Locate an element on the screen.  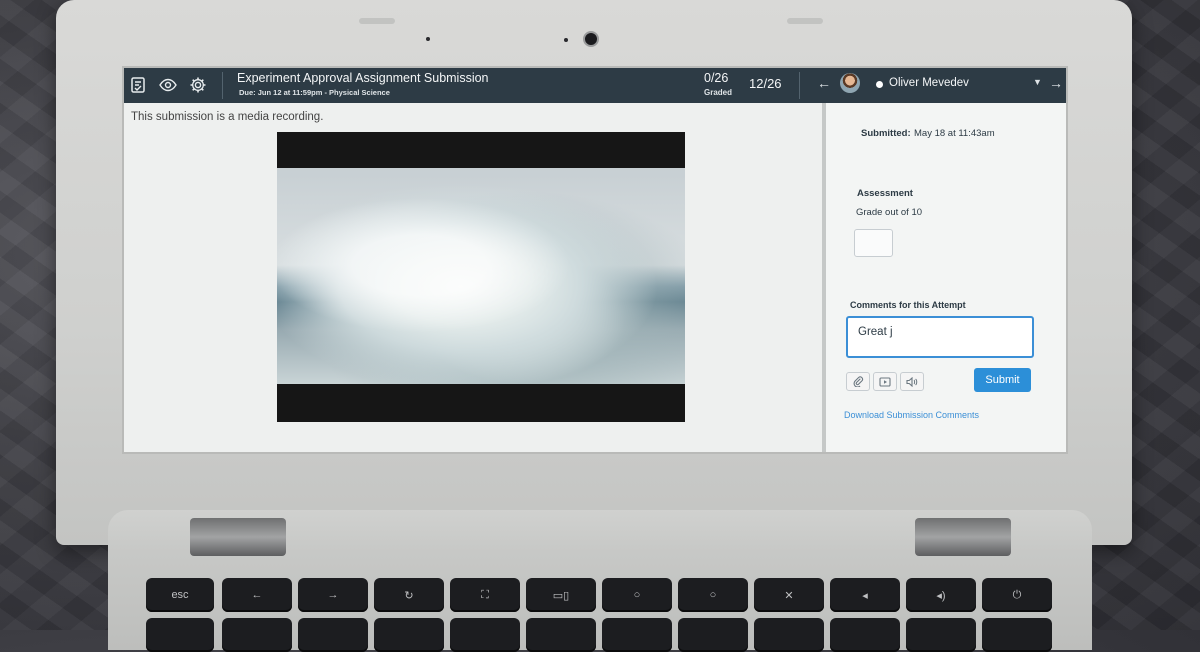
graded-count: 0/26 is located at coordinates (716, 78).